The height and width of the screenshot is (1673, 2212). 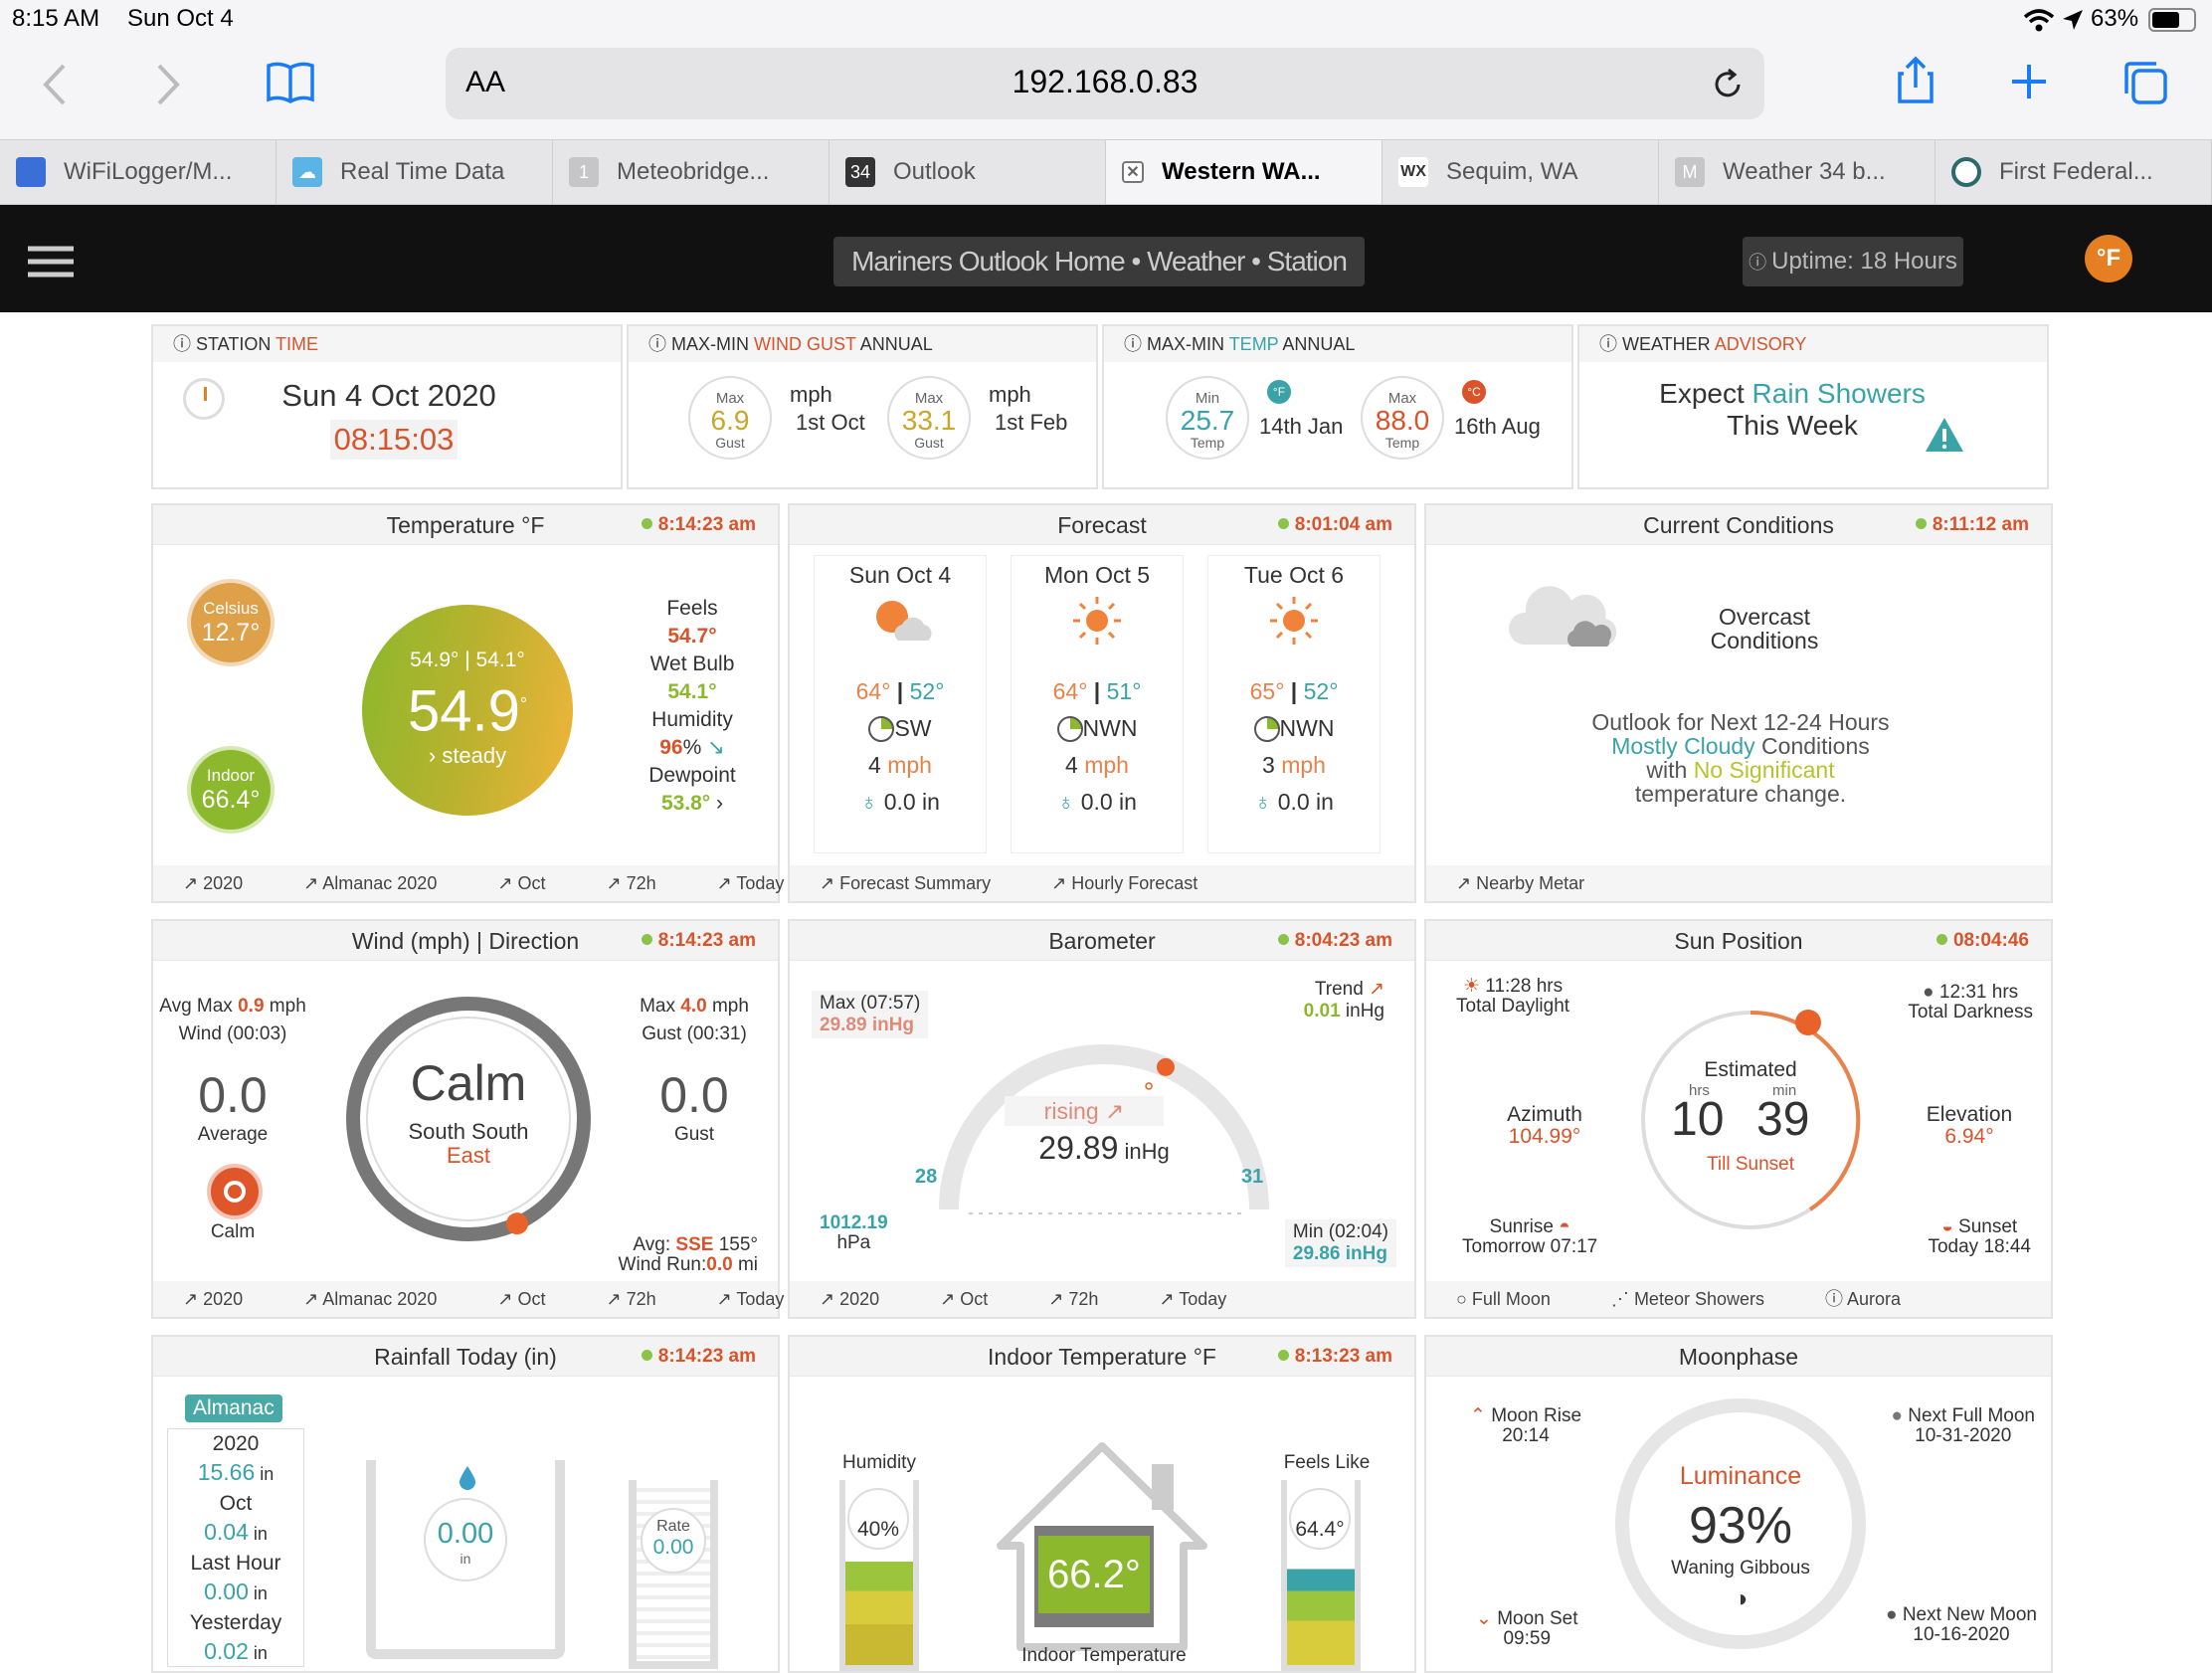 What do you see at coordinates (1513, 1006) in the screenshot?
I see `label: Total Daylight` at bounding box center [1513, 1006].